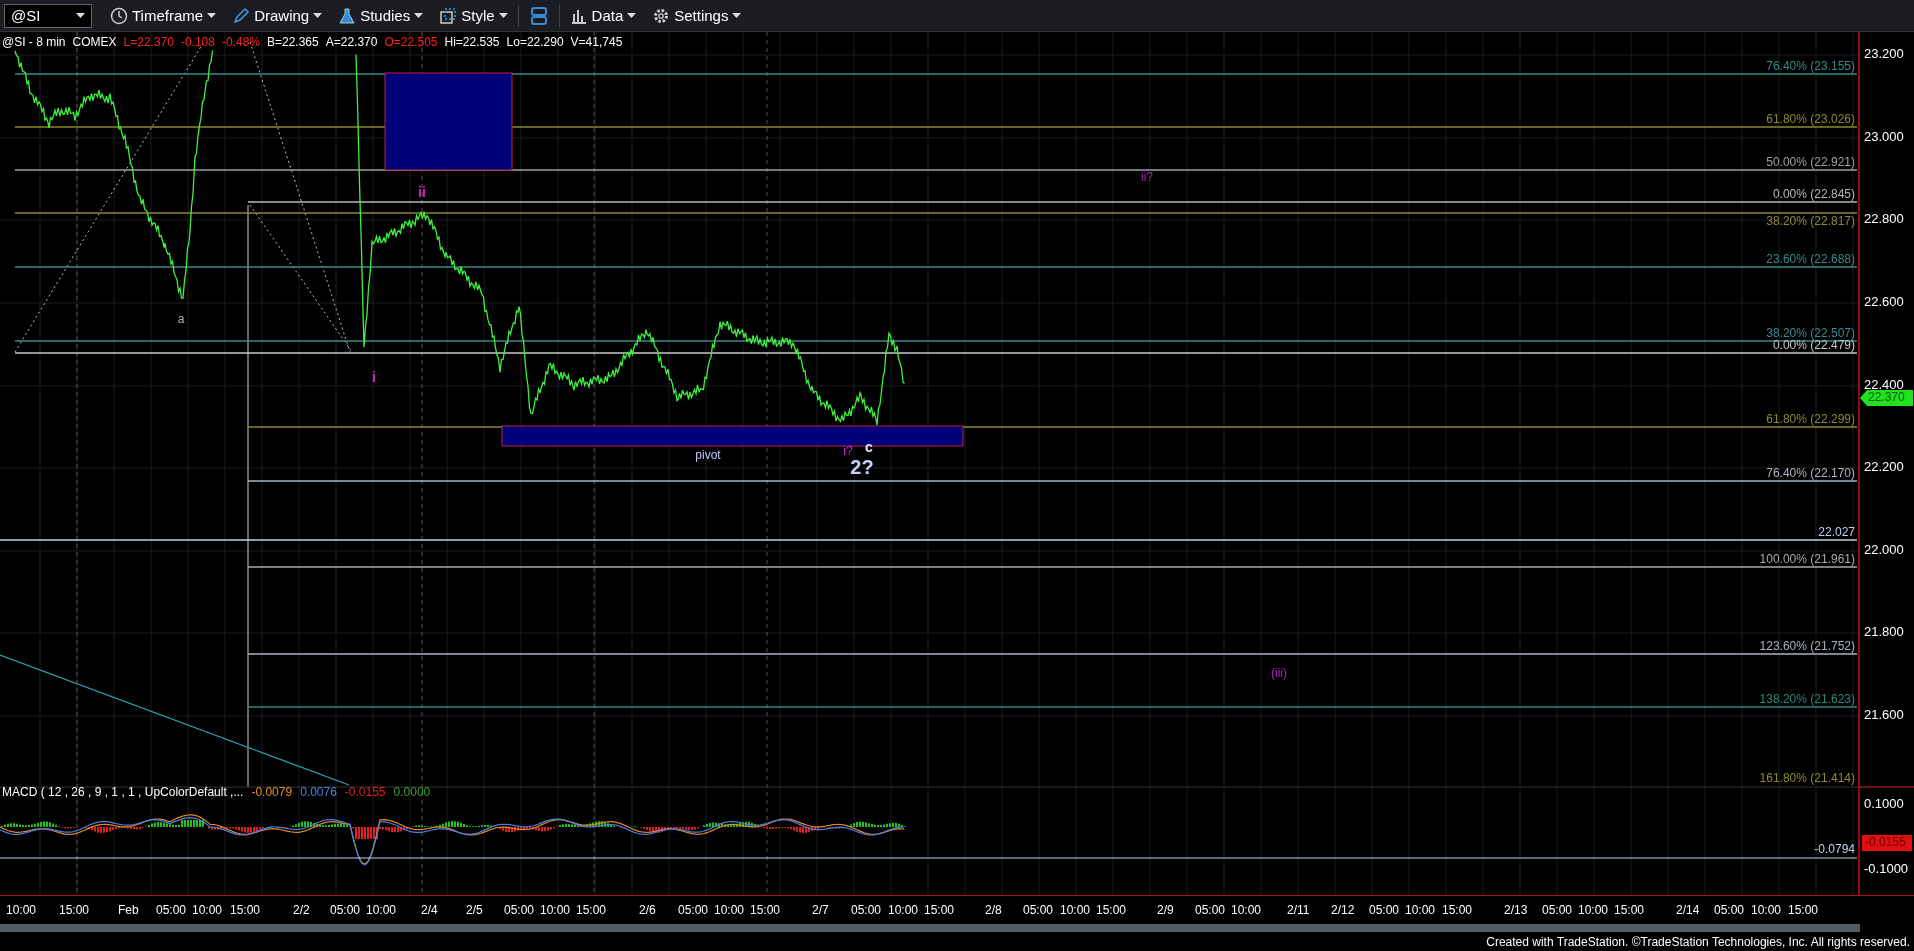 The image size is (1914, 951). What do you see at coordinates (1165, 910) in the screenshot?
I see `time-axis-label: 2/9` at bounding box center [1165, 910].